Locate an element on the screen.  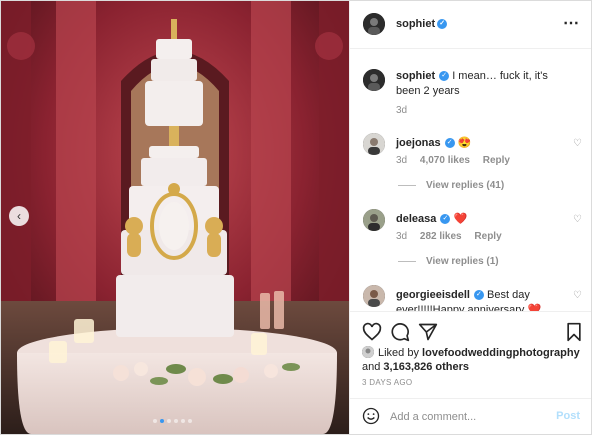
liker-avatar-icon is located at coordinates (368, 352).